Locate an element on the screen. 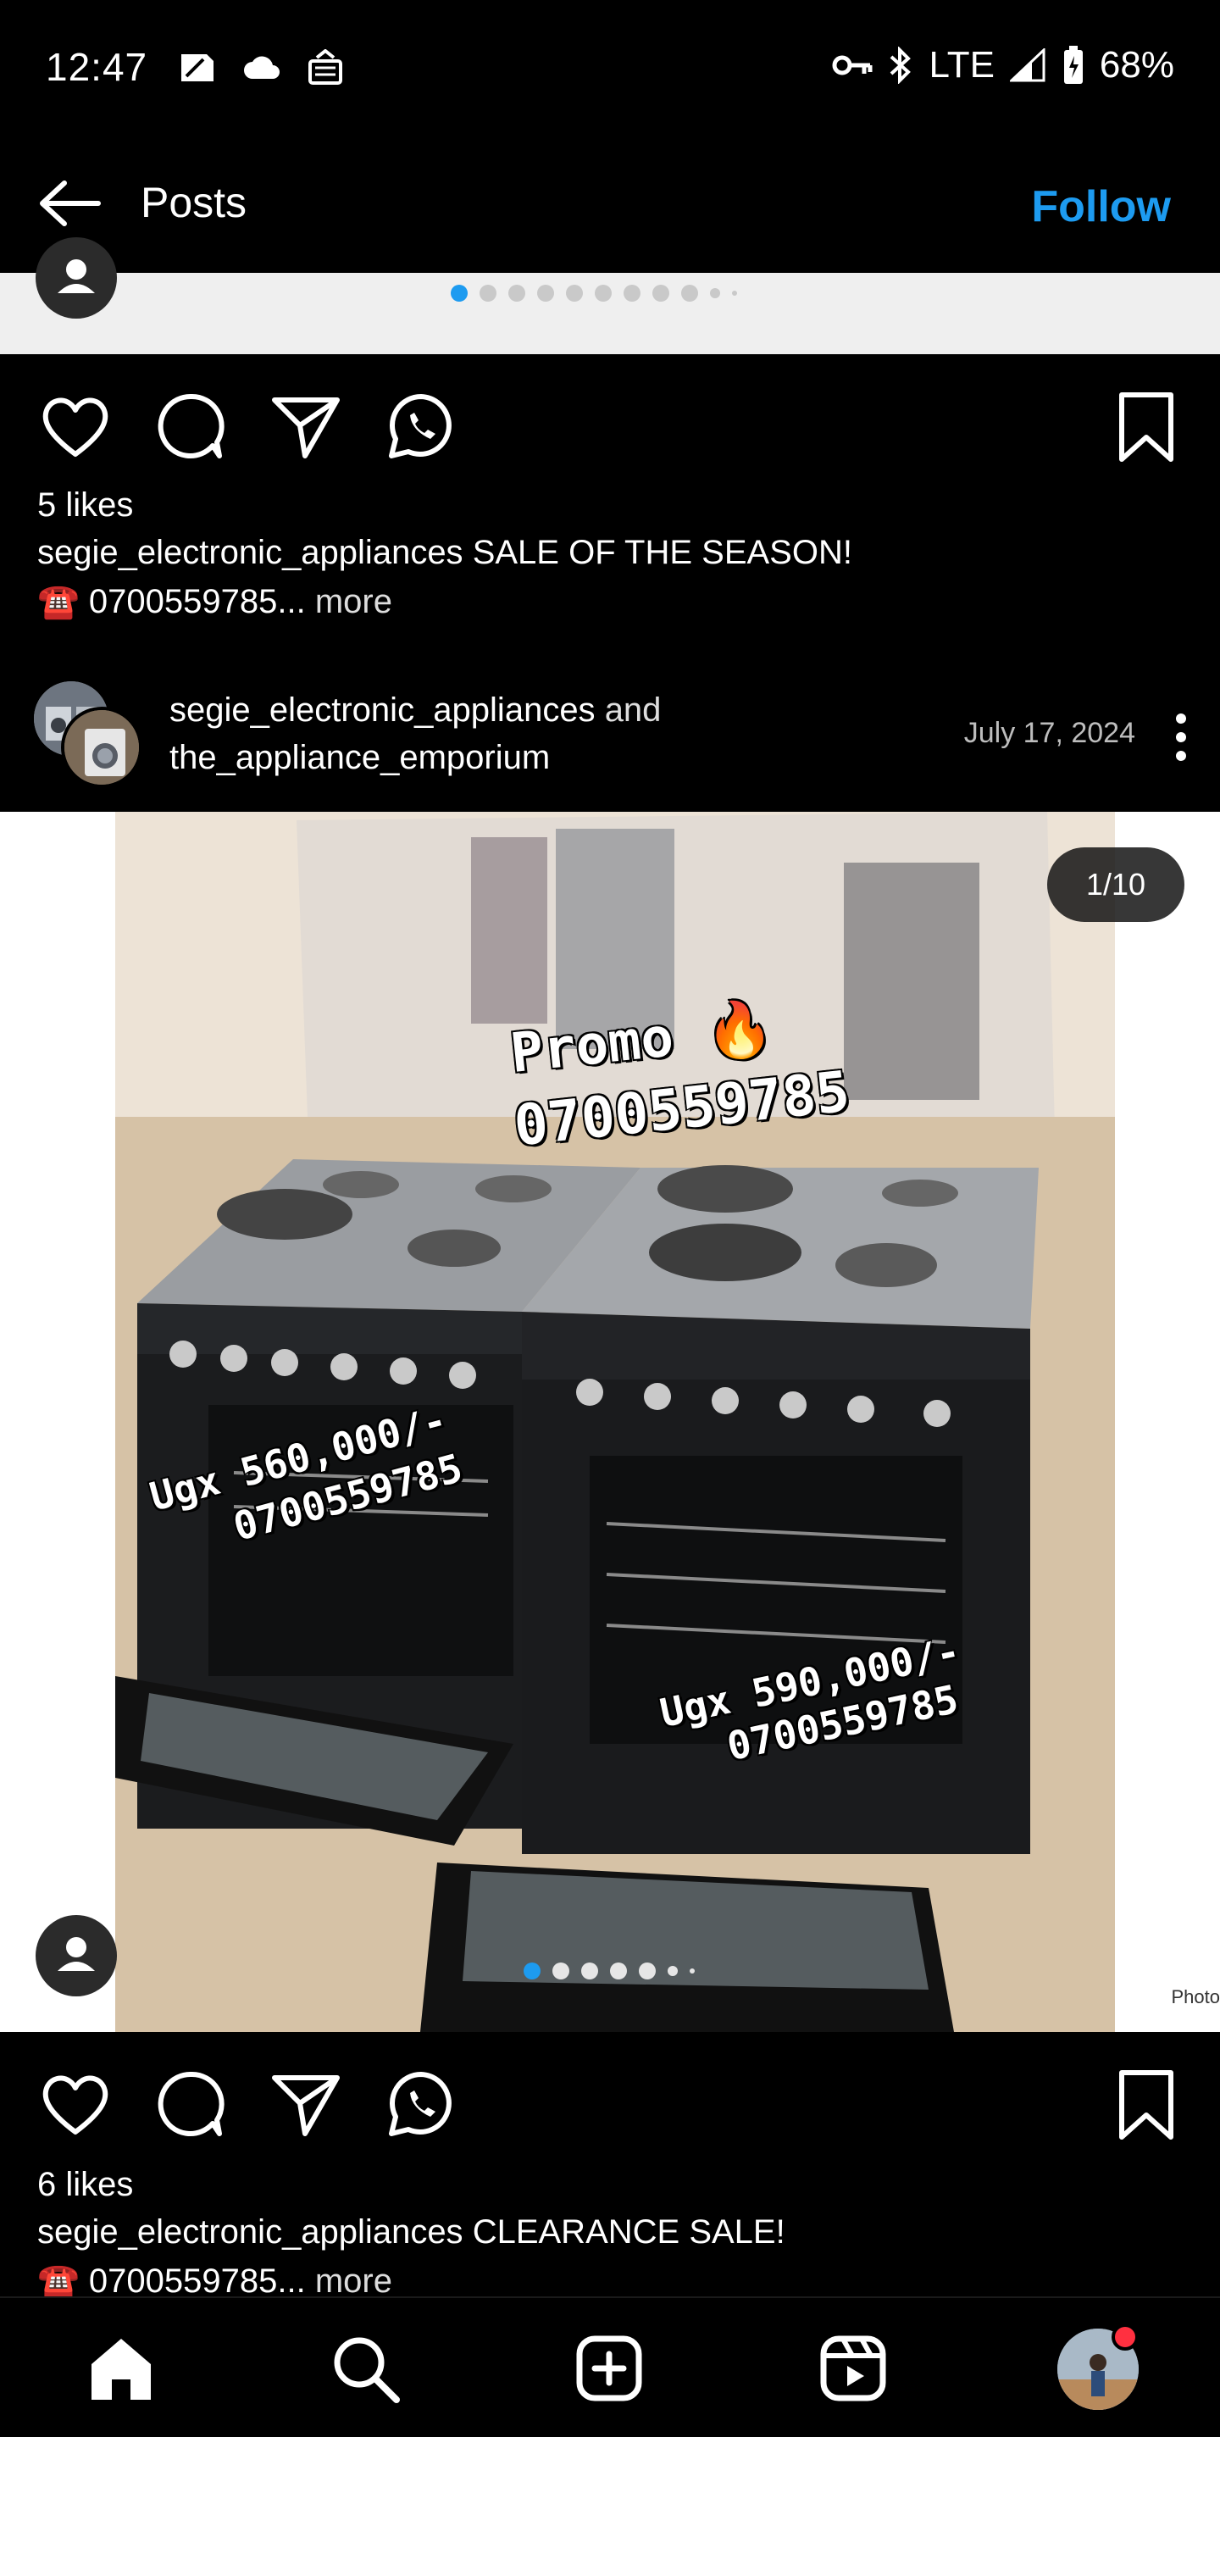 This screenshot has width=1220, height=2576. post1-caption-line2: ☎️ 0700559785... more is located at coordinates (214, 601).